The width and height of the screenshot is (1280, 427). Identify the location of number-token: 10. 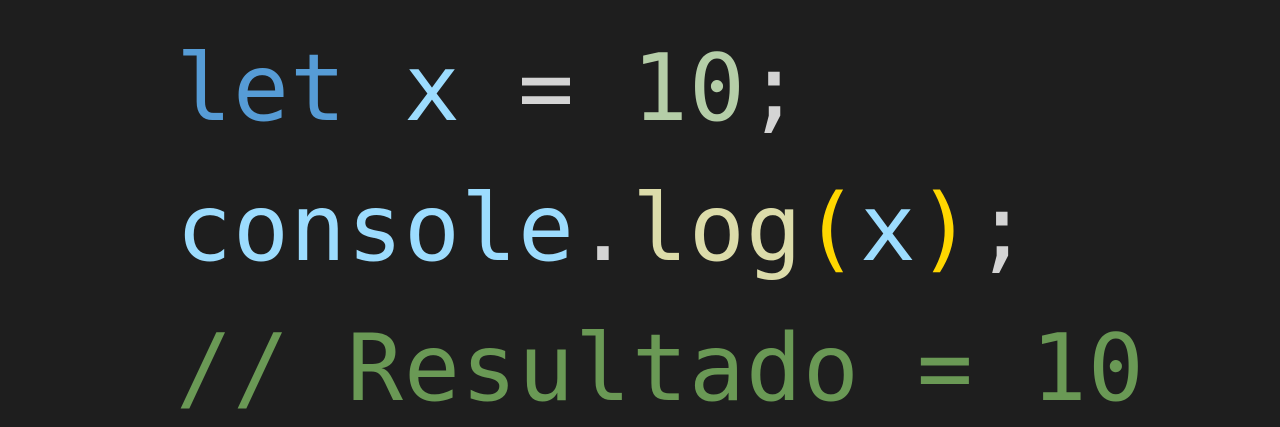
(688, 88).